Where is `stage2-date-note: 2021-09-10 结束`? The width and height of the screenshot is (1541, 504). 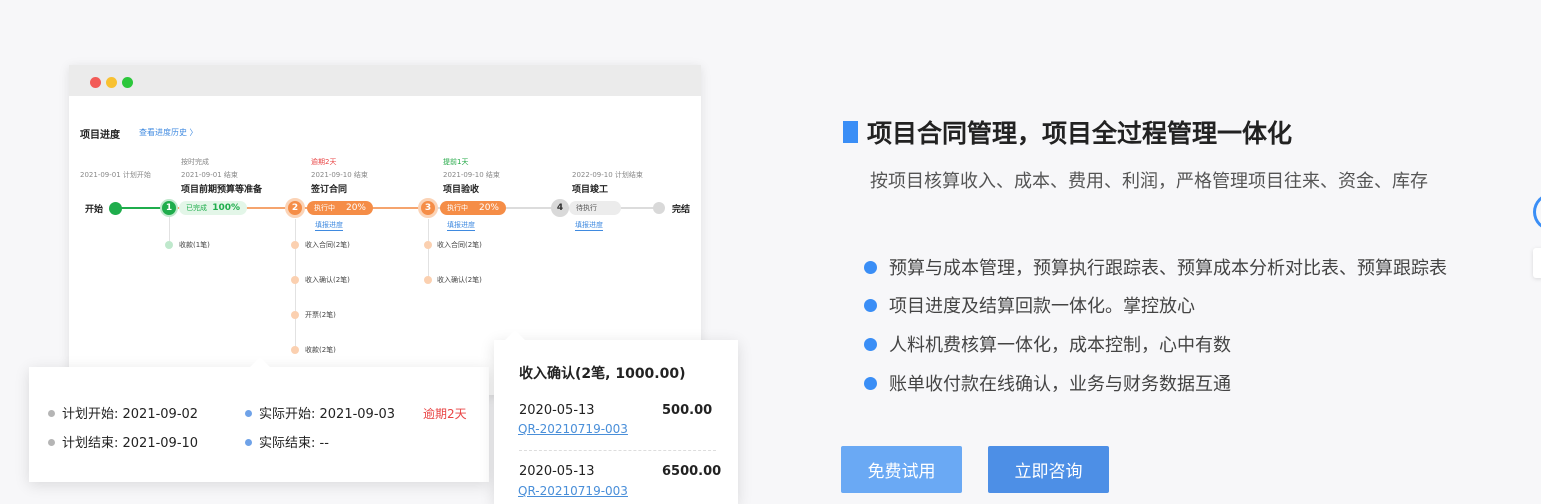 stage2-date-note: 2021-09-10 结束 is located at coordinates (339, 175).